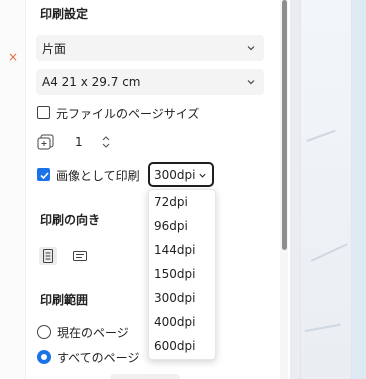  I want to click on orientation-title: 印刷の向き, so click(70, 220).